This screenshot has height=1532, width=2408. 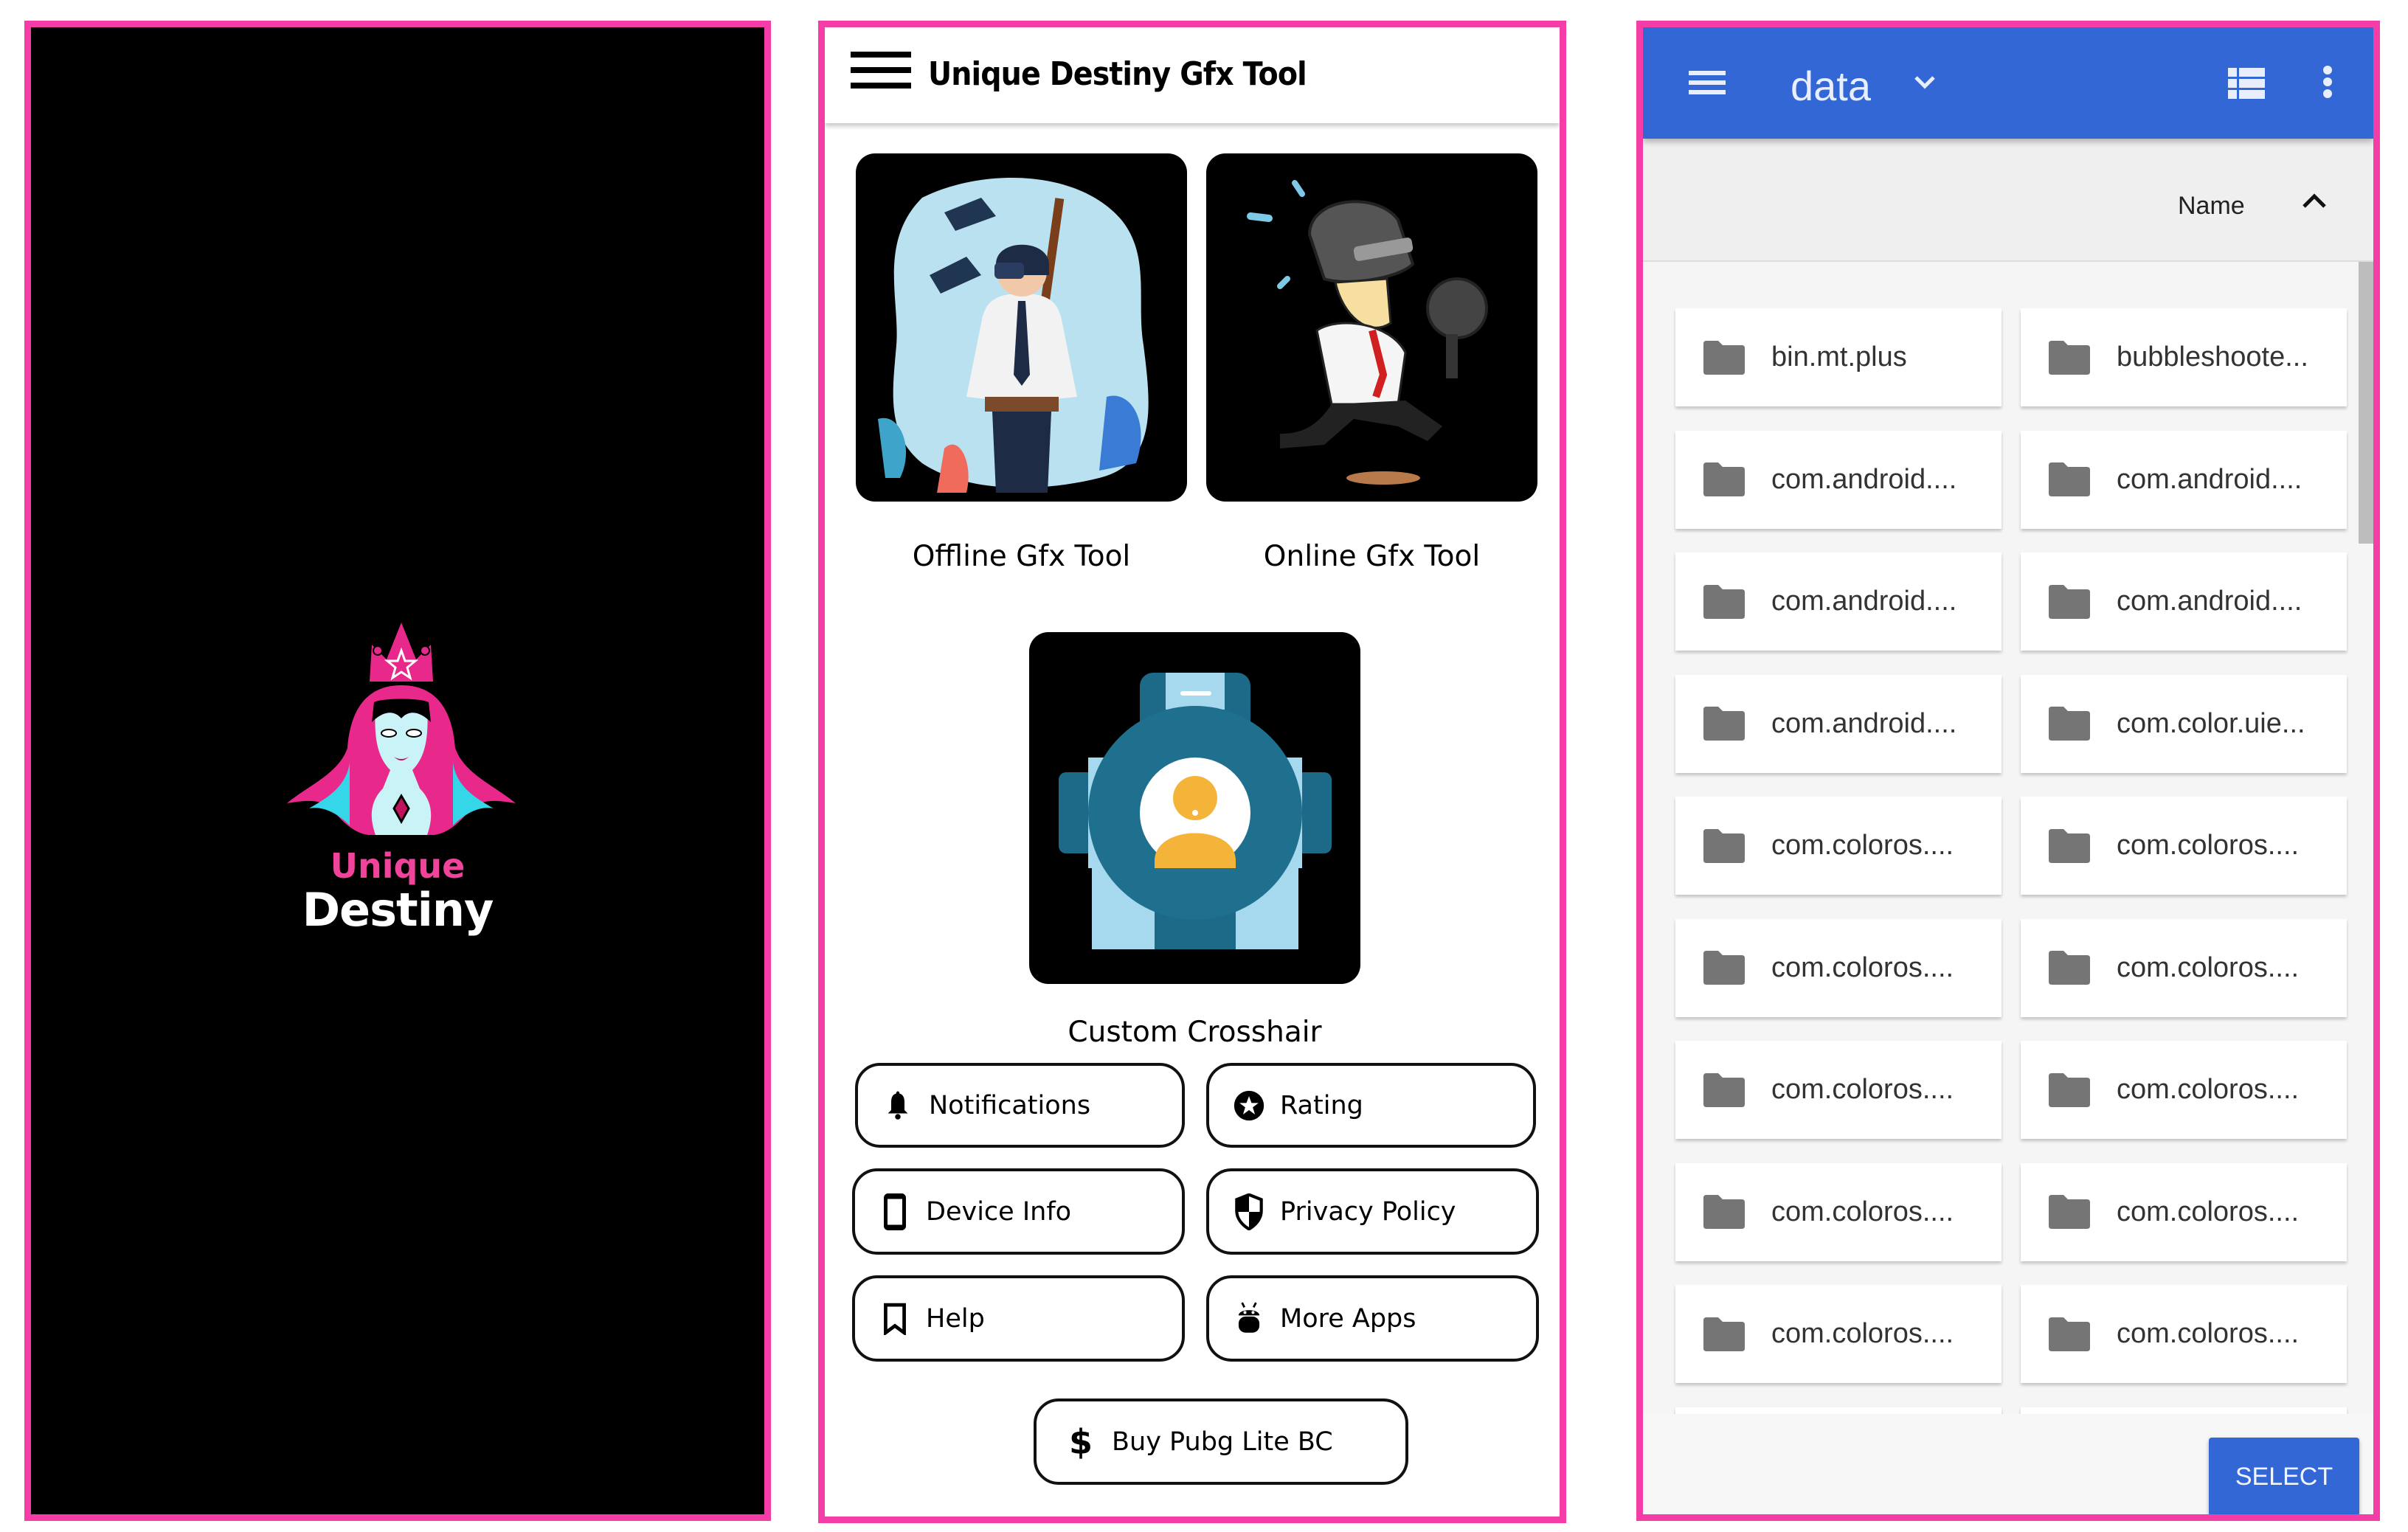 I want to click on folder-tile: bin.mt.plus, so click(x=1838, y=357).